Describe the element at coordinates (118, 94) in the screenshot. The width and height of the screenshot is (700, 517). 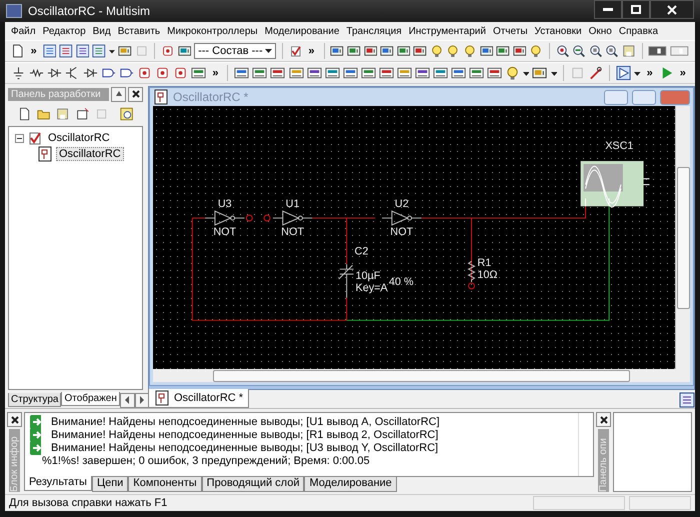
I see `pin-button` at that location.